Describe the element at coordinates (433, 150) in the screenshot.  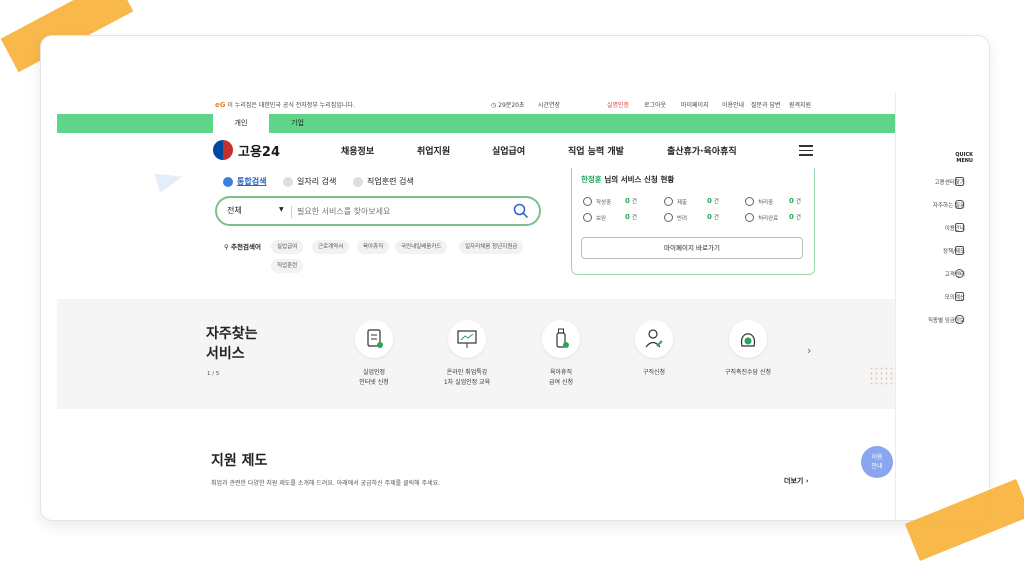
I see `nav-employment-support: 취업지원` at that location.